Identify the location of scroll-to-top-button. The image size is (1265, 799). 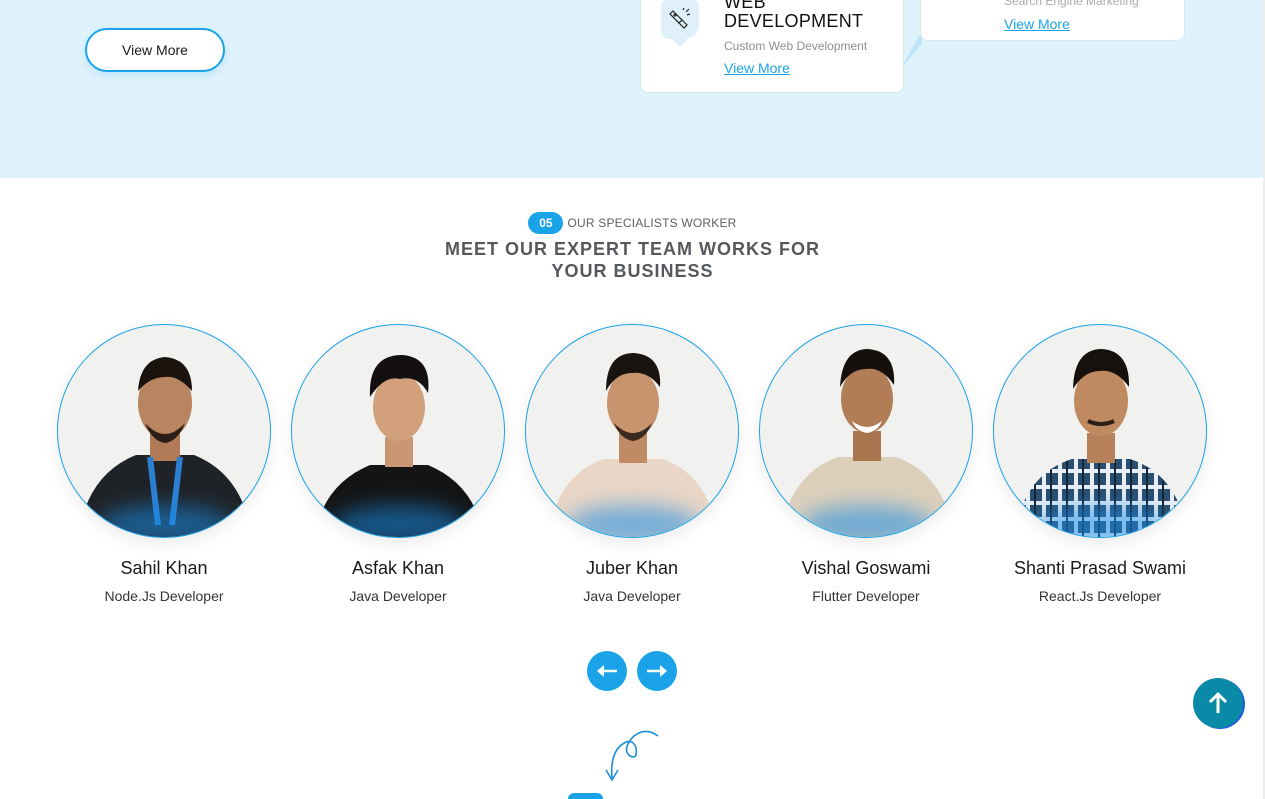
(1218, 703).